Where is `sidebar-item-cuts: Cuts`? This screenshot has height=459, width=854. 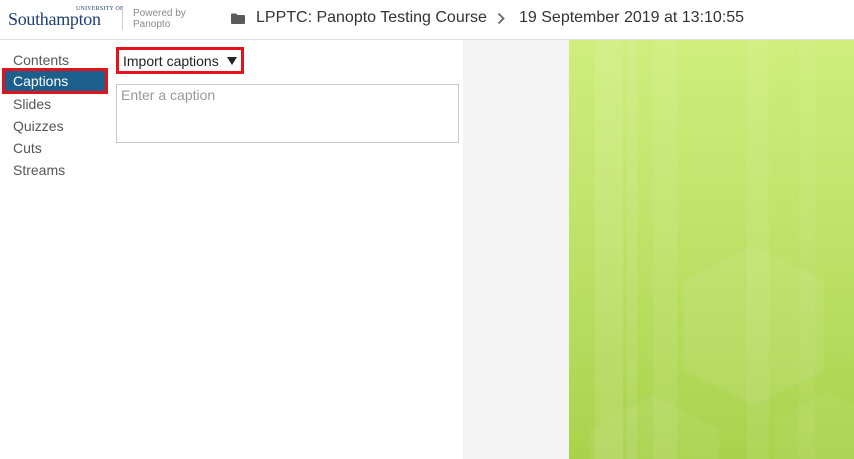
sidebar-item-cuts: Cuts is located at coordinates (27, 150).